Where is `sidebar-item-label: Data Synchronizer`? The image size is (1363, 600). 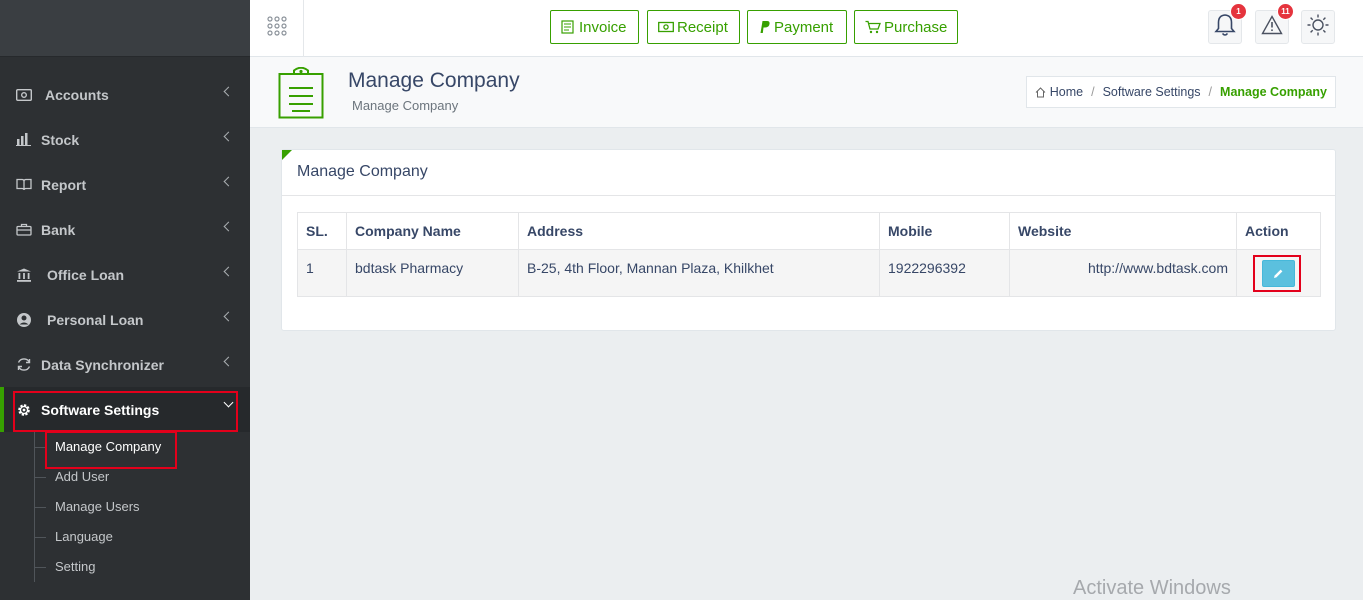 sidebar-item-label: Data Synchronizer is located at coordinates (102, 364).